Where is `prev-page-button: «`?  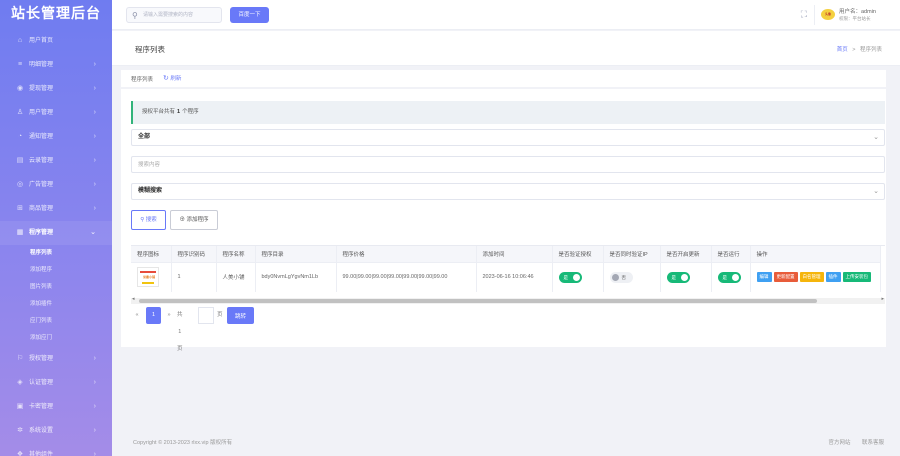 prev-page-button: « is located at coordinates (137, 315).